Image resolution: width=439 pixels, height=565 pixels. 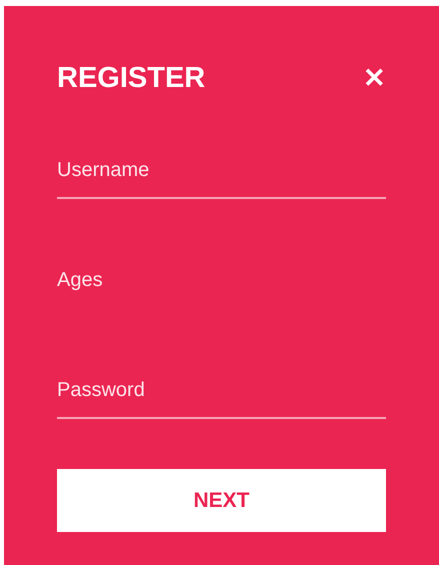 What do you see at coordinates (374, 78) in the screenshot?
I see `close-button: ✕` at bounding box center [374, 78].